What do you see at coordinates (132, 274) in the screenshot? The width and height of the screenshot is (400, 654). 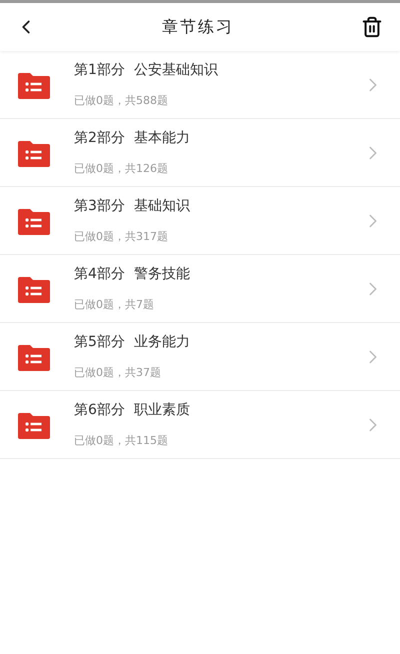 I see `chapter-title: 第4部分 警务技能` at bounding box center [132, 274].